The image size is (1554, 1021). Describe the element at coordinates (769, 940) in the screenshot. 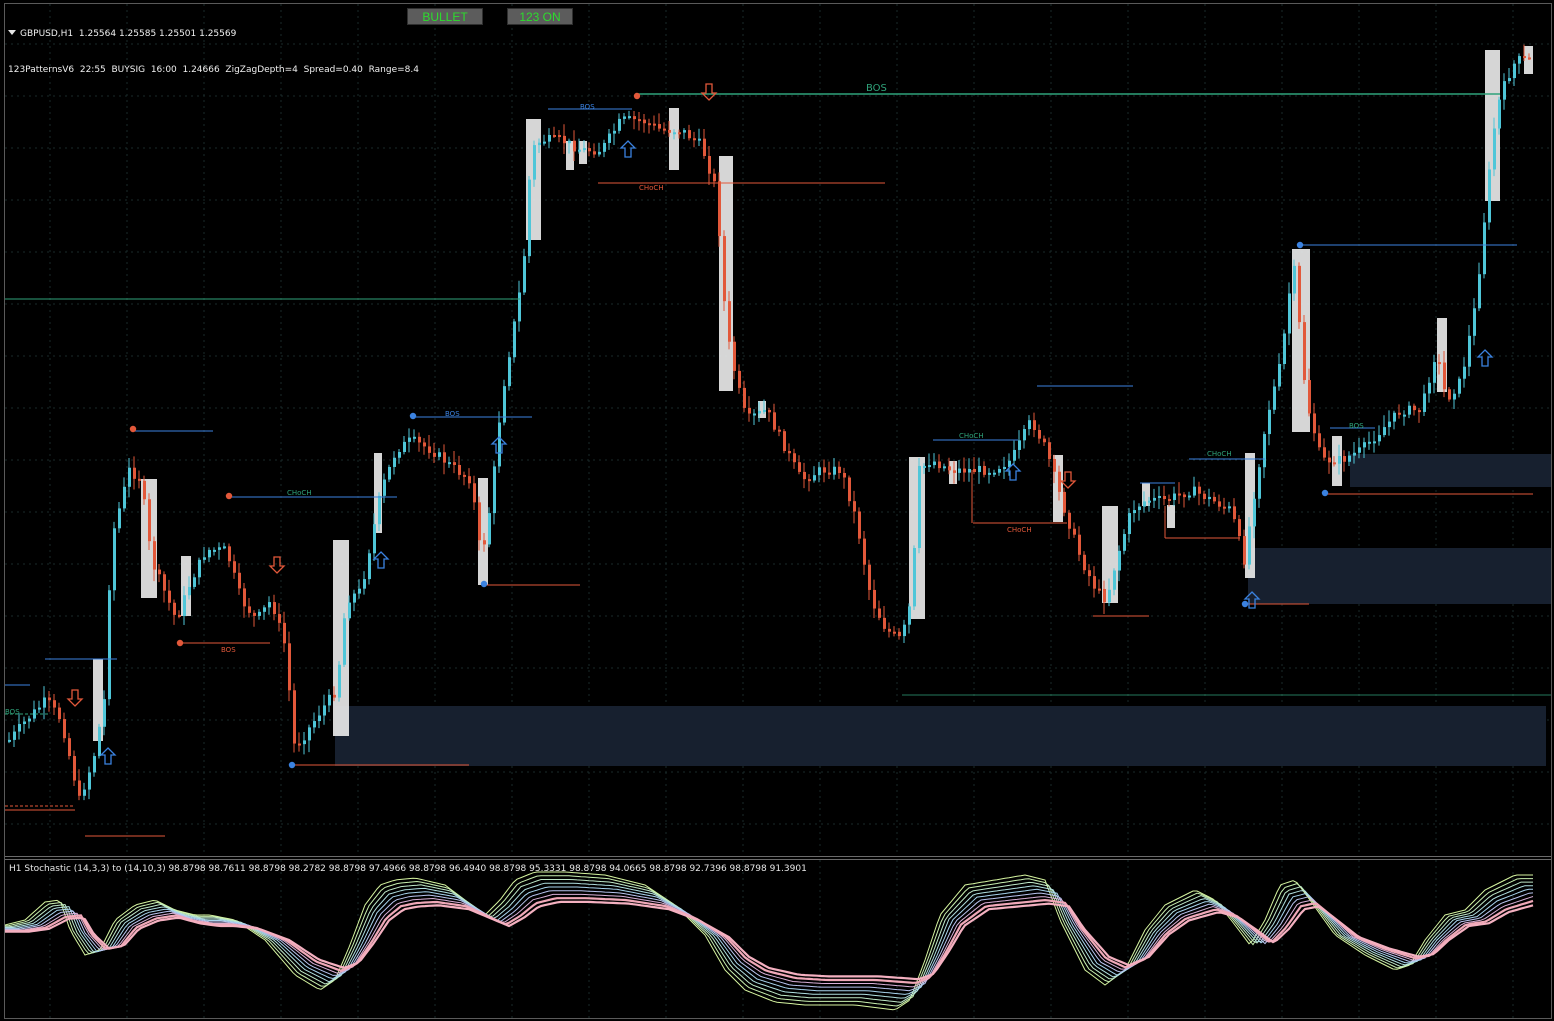

I see `stochastic-line` at that location.